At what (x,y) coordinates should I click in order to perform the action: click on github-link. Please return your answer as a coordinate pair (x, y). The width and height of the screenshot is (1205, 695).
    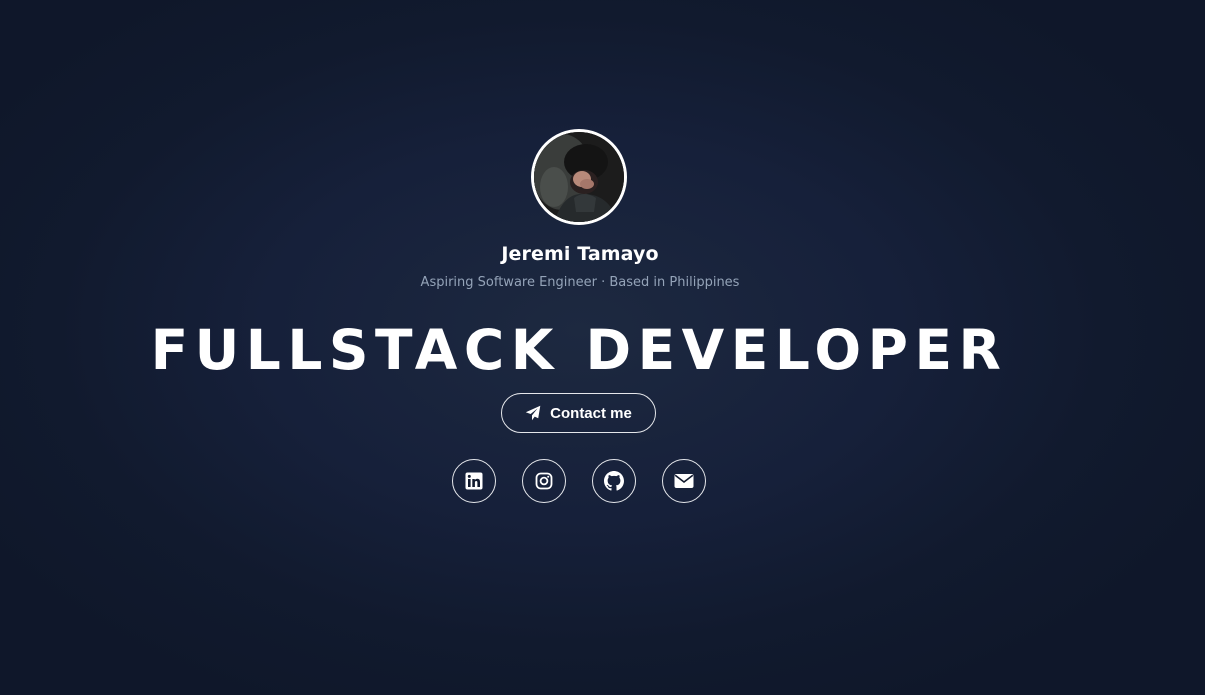
    Looking at the image, I should click on (614, 481).